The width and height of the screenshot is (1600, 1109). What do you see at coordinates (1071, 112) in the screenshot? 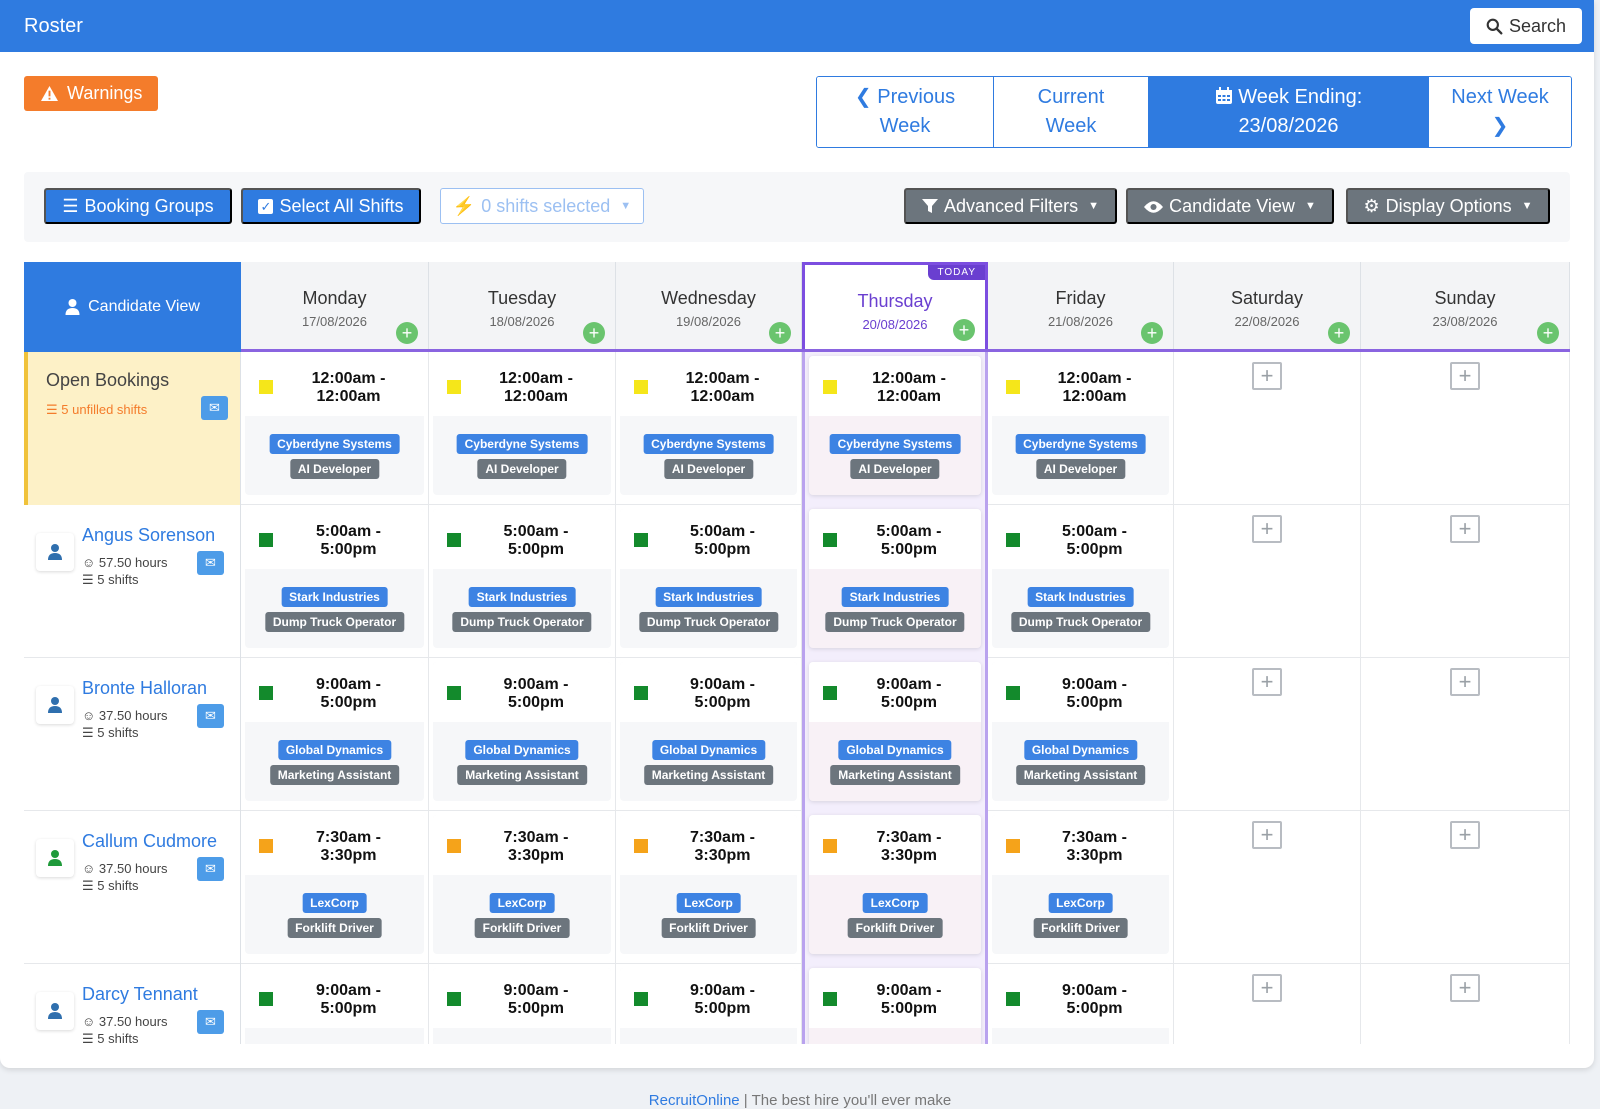
I see `current-week-button: Current Week` at bounding box center [1071, 112].